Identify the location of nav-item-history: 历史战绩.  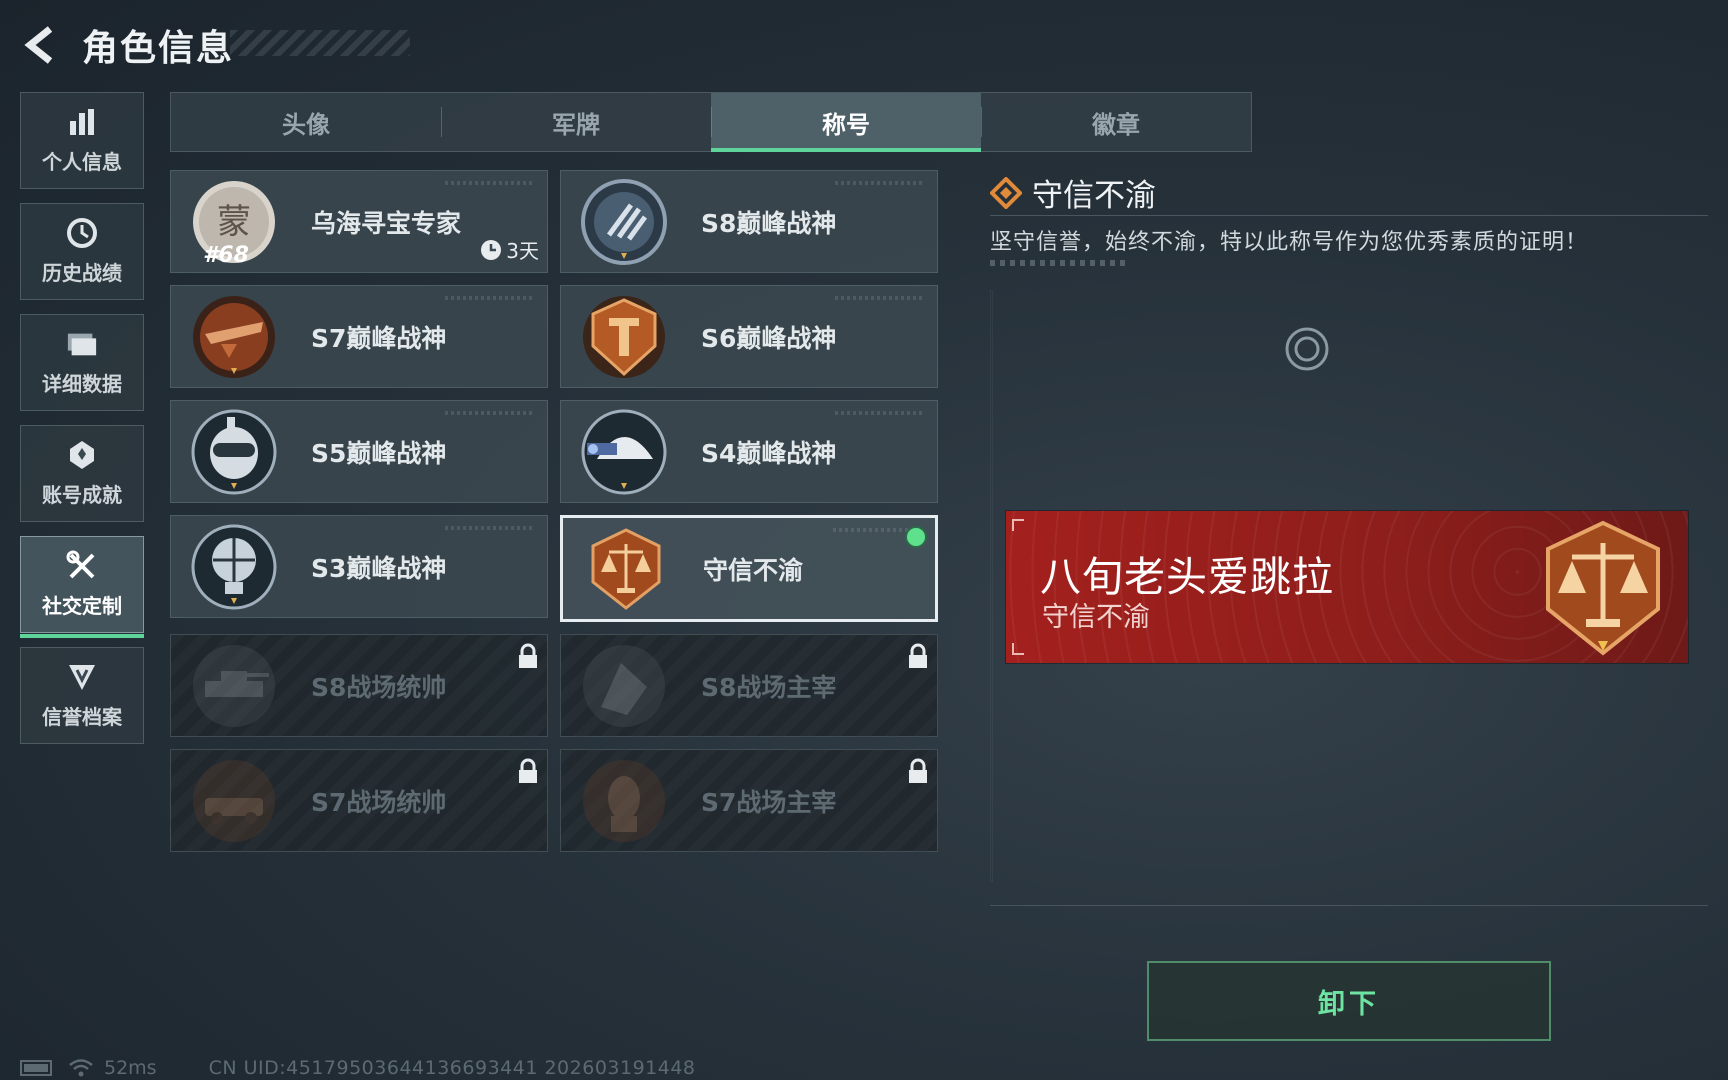
(82, 251).